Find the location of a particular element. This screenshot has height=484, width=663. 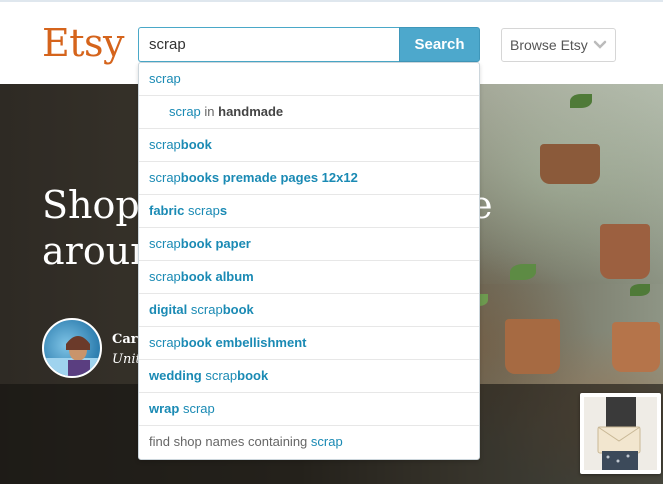

suggestion-text: handmade is located at coordinates (251, 111).